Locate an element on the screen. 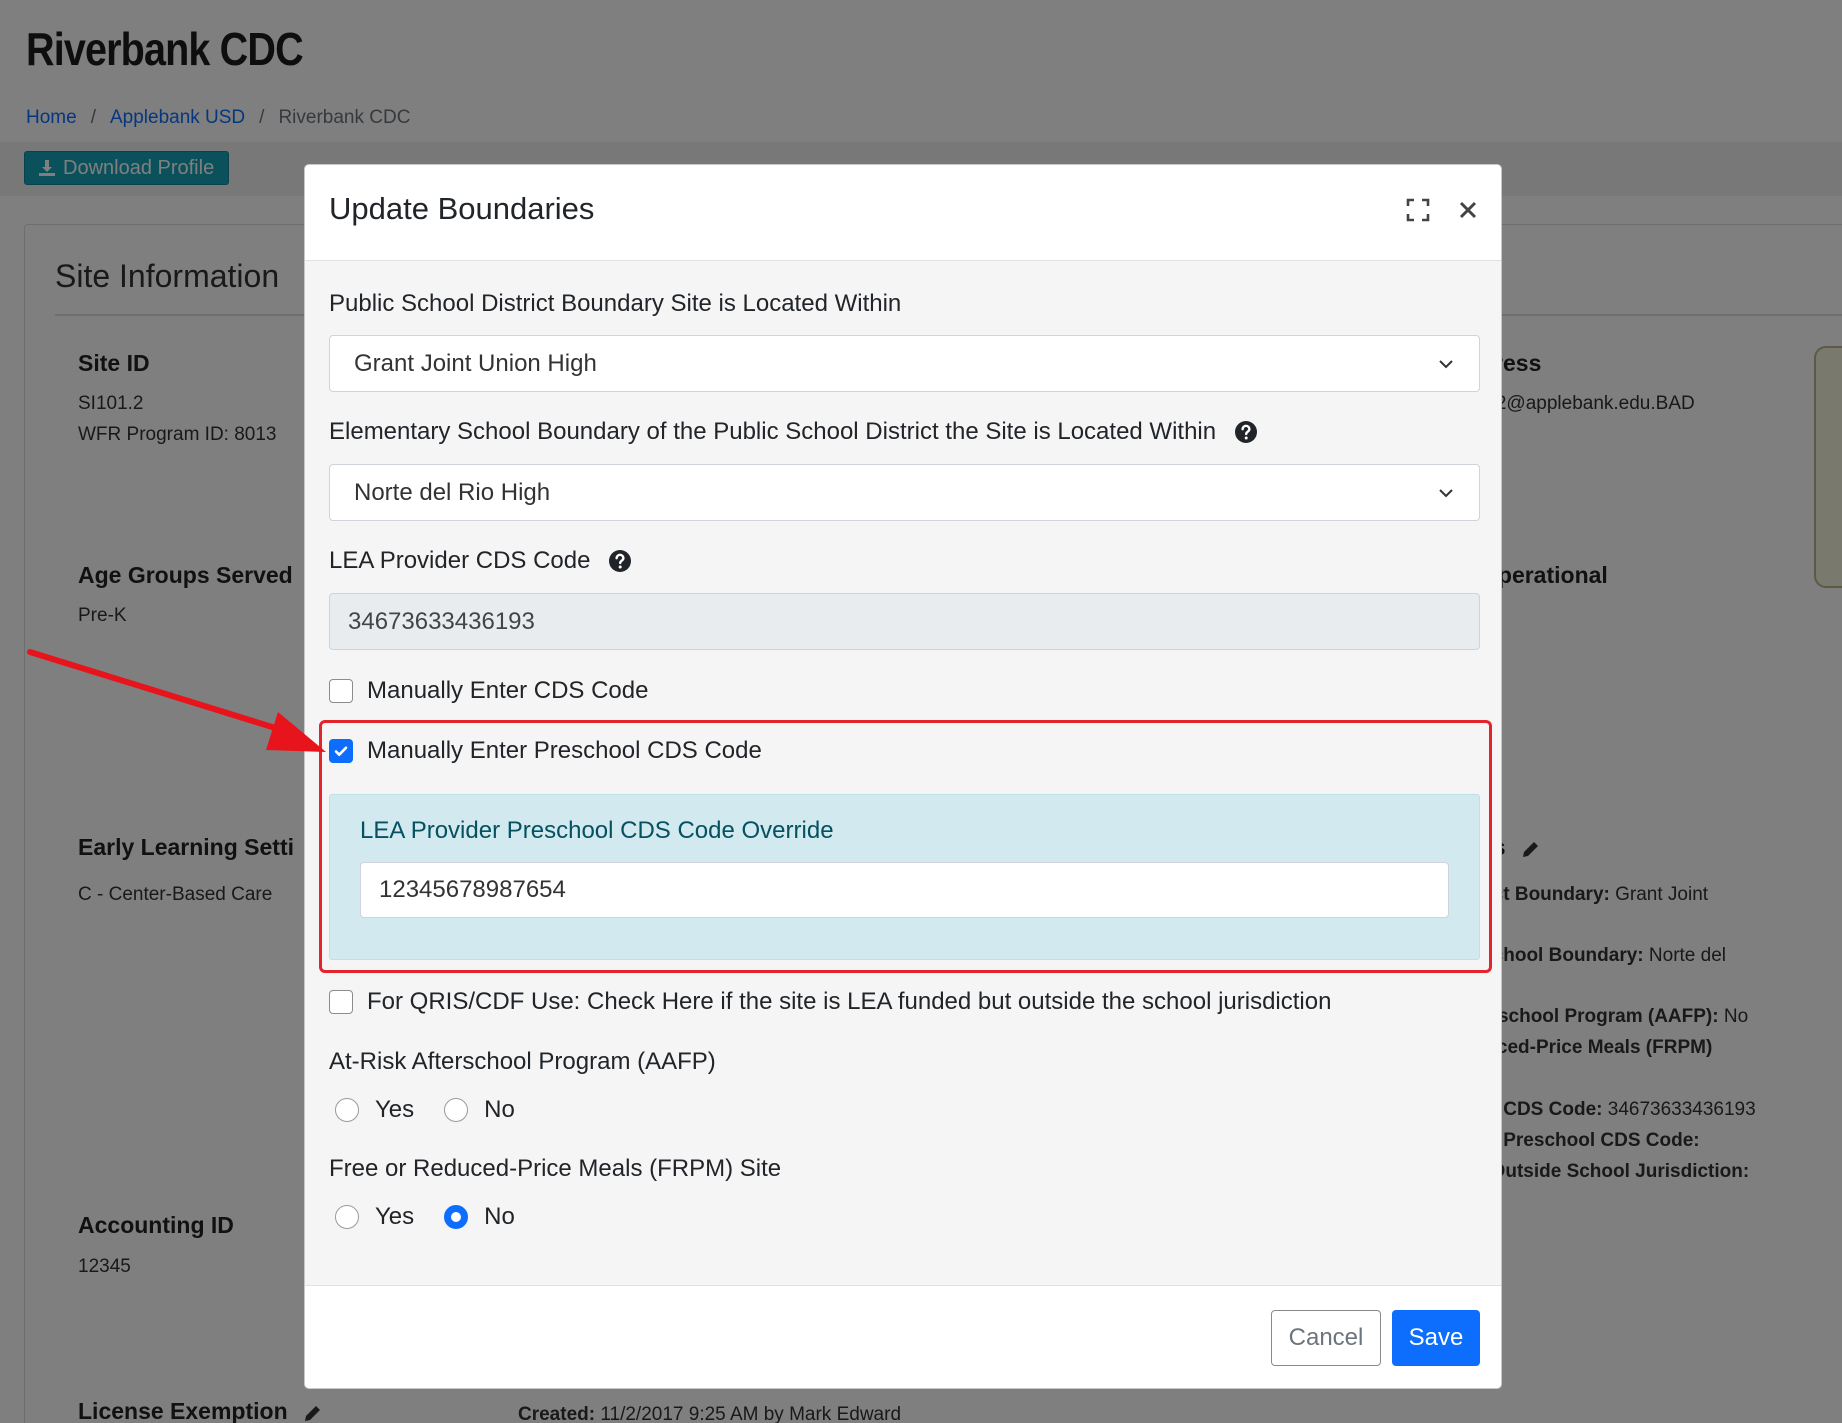 Image resolution: width=1842 pixels, height=1423 pixels. district-select-value: Grant Joint Union High is located at coordinates (475, 363).